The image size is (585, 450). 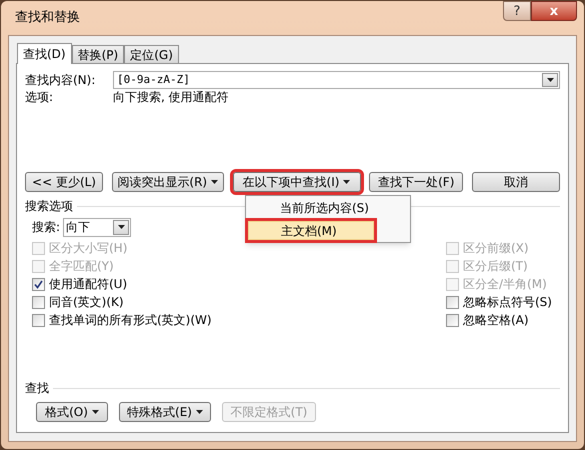 I want to click on section-title: 查找, so click(x=37, y=388).